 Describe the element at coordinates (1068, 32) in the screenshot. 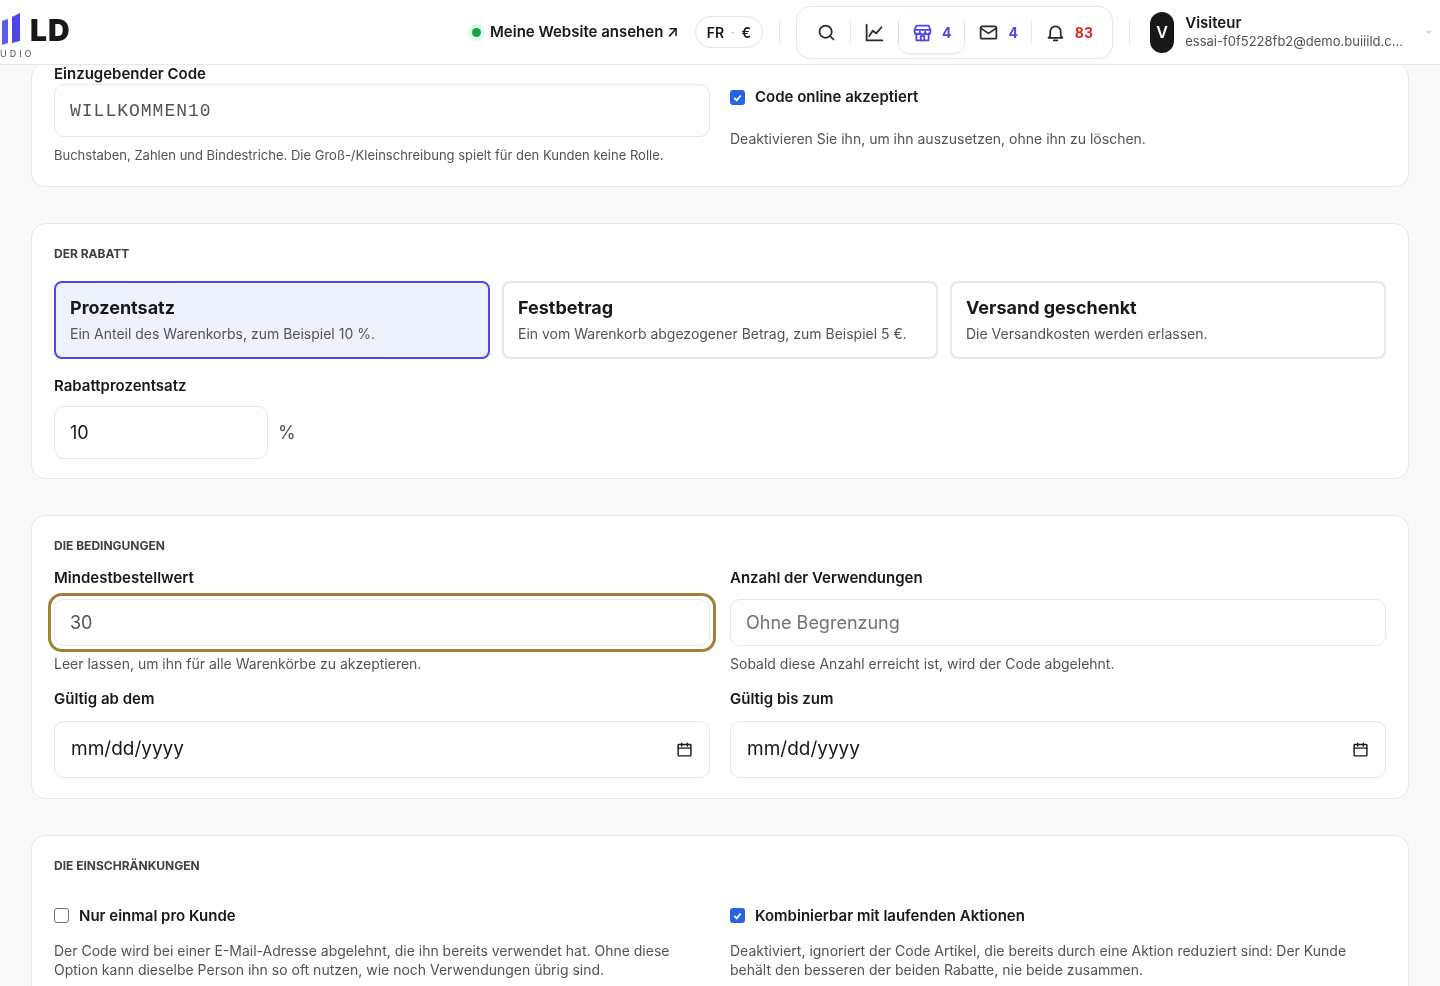

I see `toolbar-button: 83` at that location.